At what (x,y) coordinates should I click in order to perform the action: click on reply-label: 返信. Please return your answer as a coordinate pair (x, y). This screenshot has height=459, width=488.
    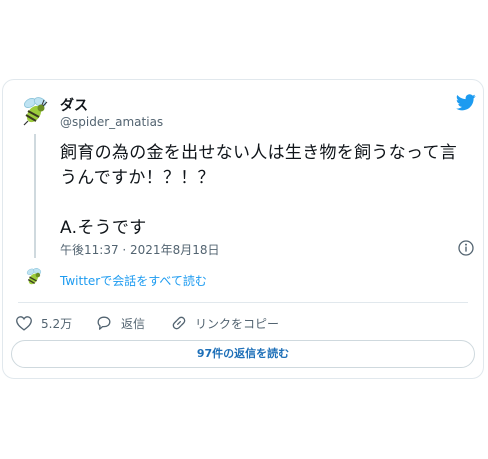
    Looking at the image, I should click on (133, 323).